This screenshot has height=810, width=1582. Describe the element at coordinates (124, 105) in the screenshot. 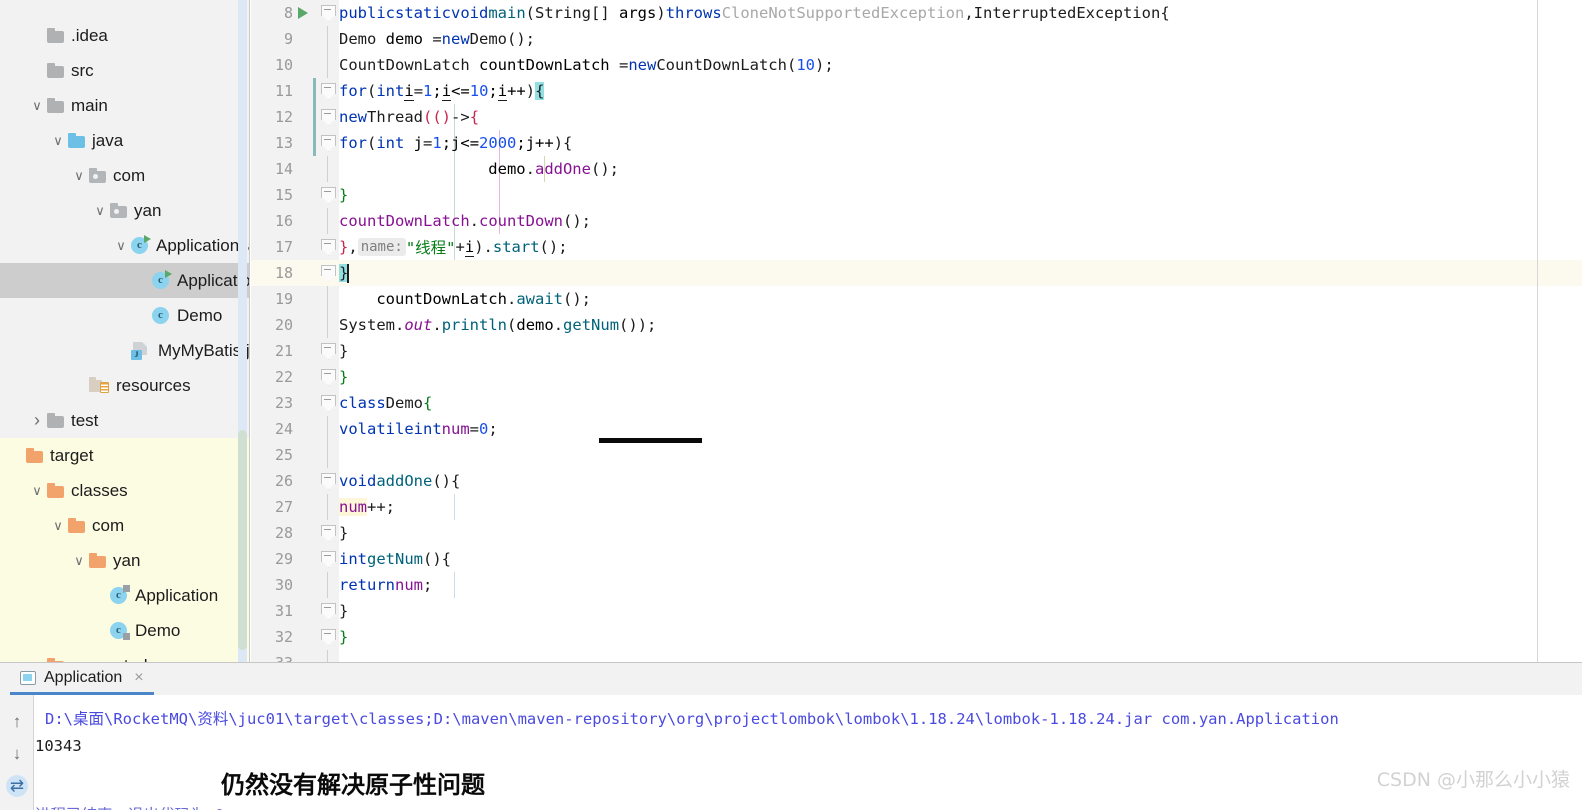

I see `tree-item-main: main` at that location.